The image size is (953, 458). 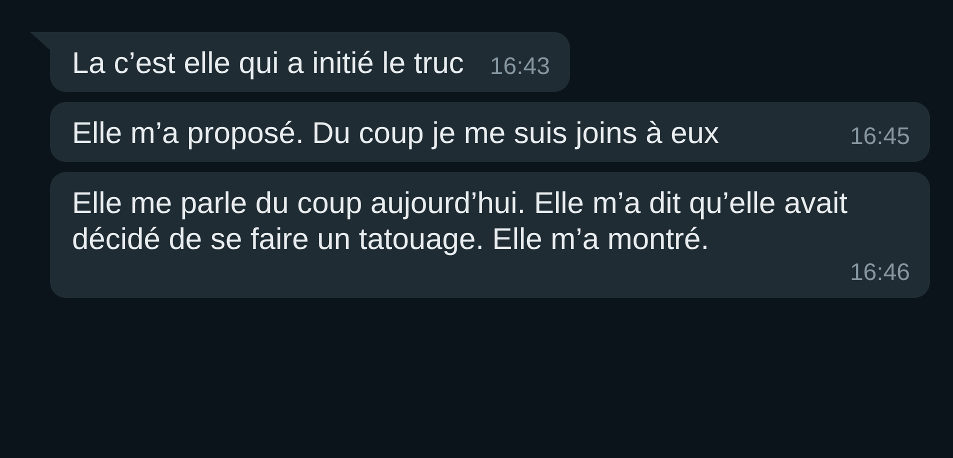 What do you see at coordinates (395, 134) in the screenshot?
I see `message-text: Elle m’a proposé. Du coup je me suis joins à eux` at bounding box center [395, 134].